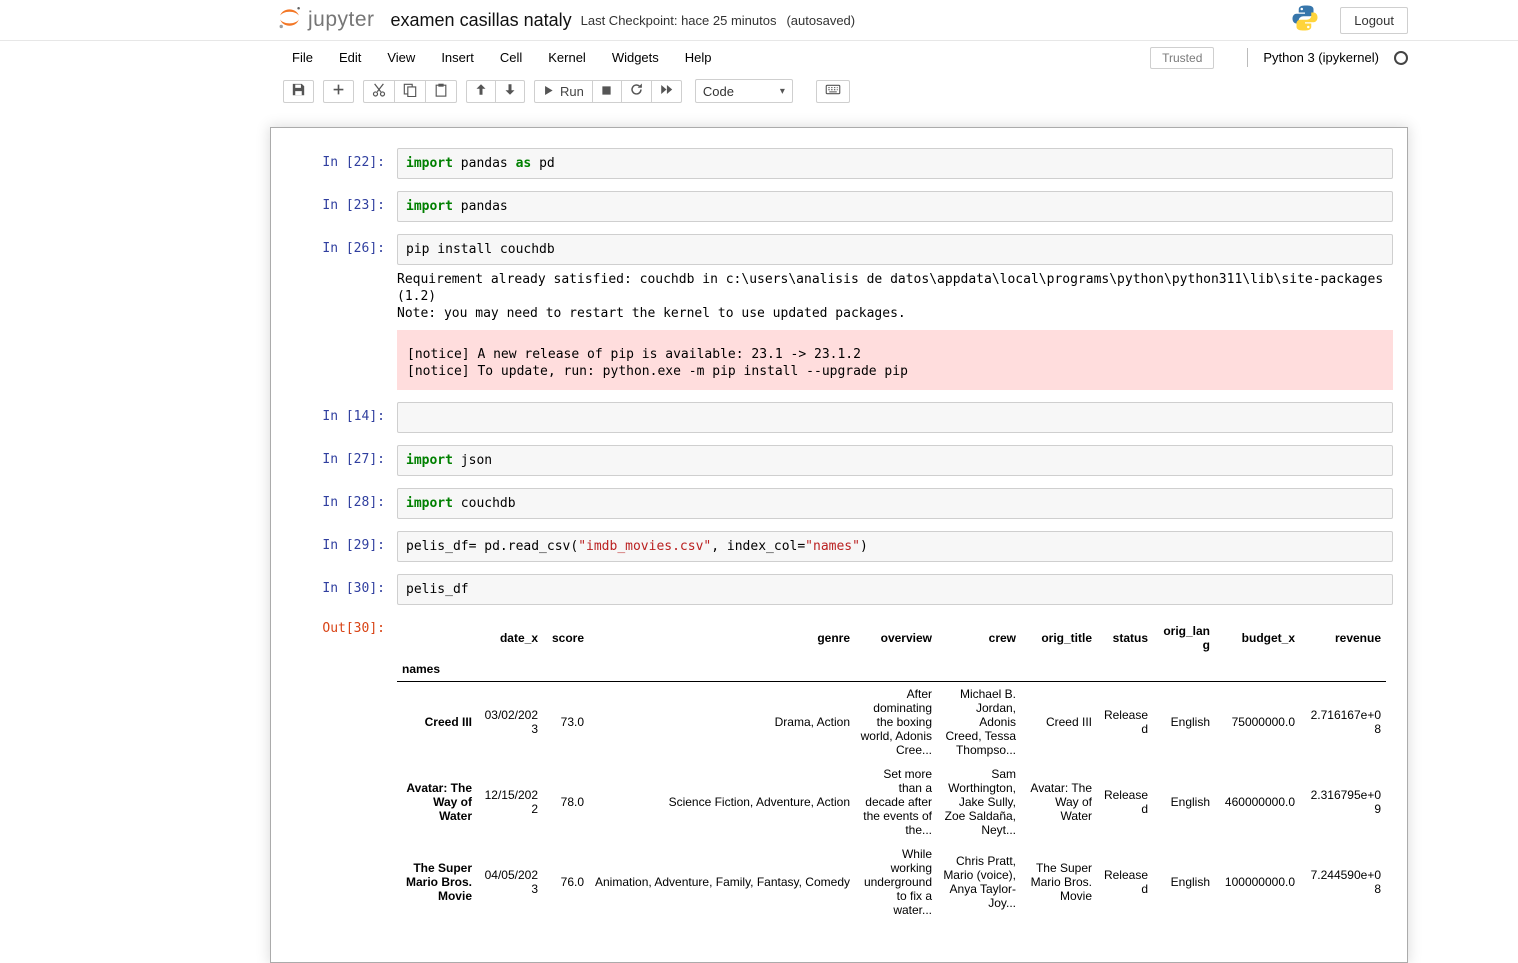  I want to click on menu-widgets: Widgets, so click(635, 57).